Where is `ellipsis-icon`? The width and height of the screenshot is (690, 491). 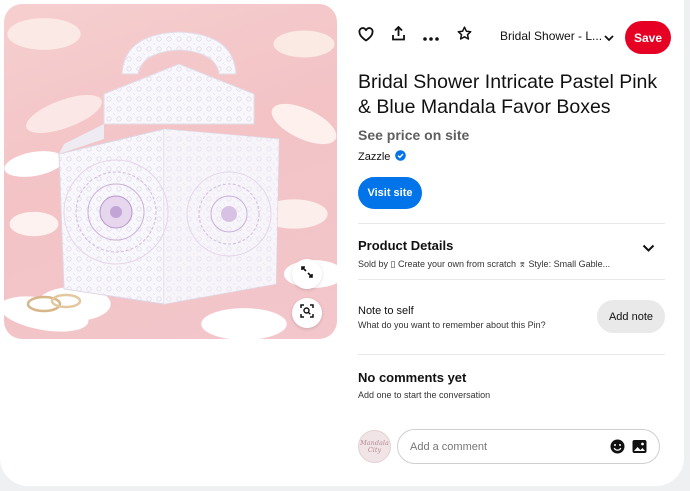
ellipsis-icon is located at coordinates (431, 37).